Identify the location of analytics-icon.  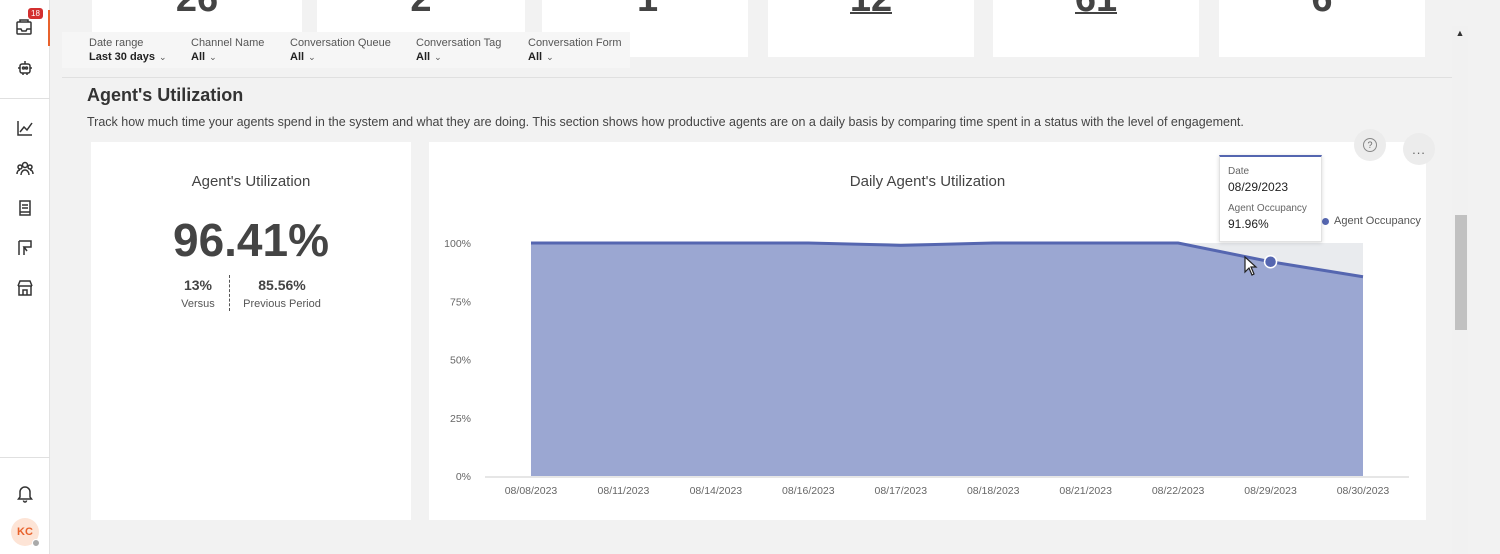
(25, 128).